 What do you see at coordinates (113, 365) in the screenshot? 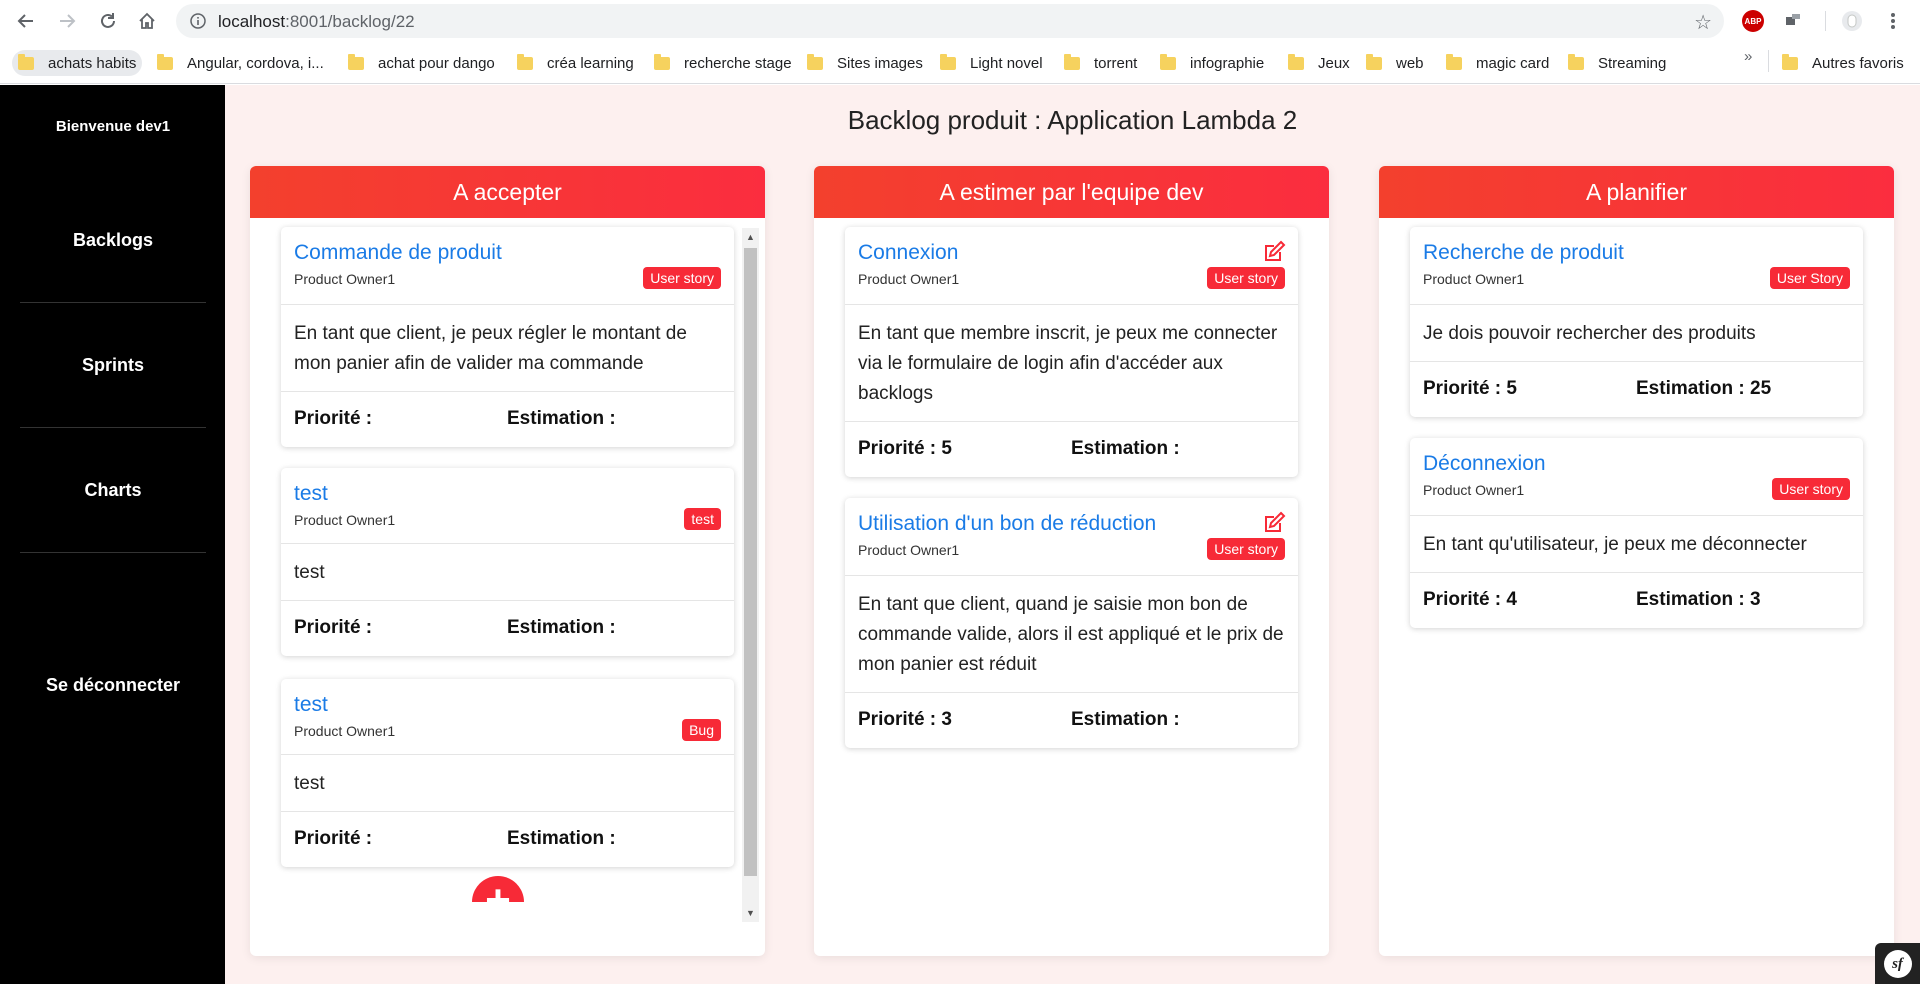
I see `sidebar-item-sprints: Sprints` at bounding box center [113, 365].